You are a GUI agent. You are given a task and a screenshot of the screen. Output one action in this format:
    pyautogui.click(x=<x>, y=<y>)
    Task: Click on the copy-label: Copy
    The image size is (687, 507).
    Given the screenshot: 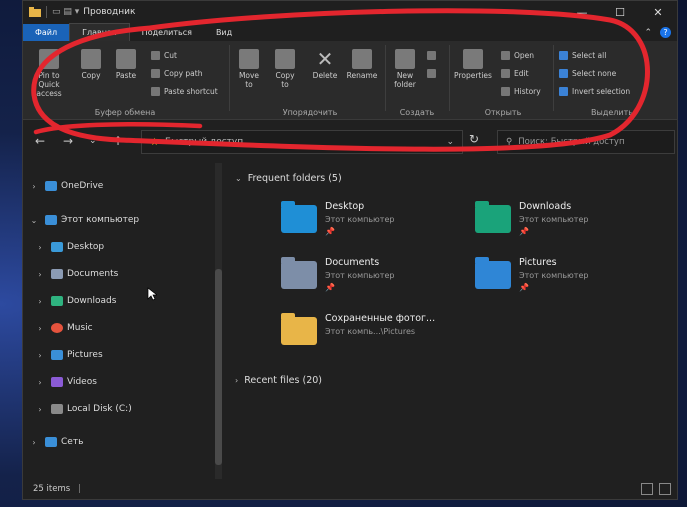 What is the action you would take?
    pyautogui.click(x=91, y=75)
    